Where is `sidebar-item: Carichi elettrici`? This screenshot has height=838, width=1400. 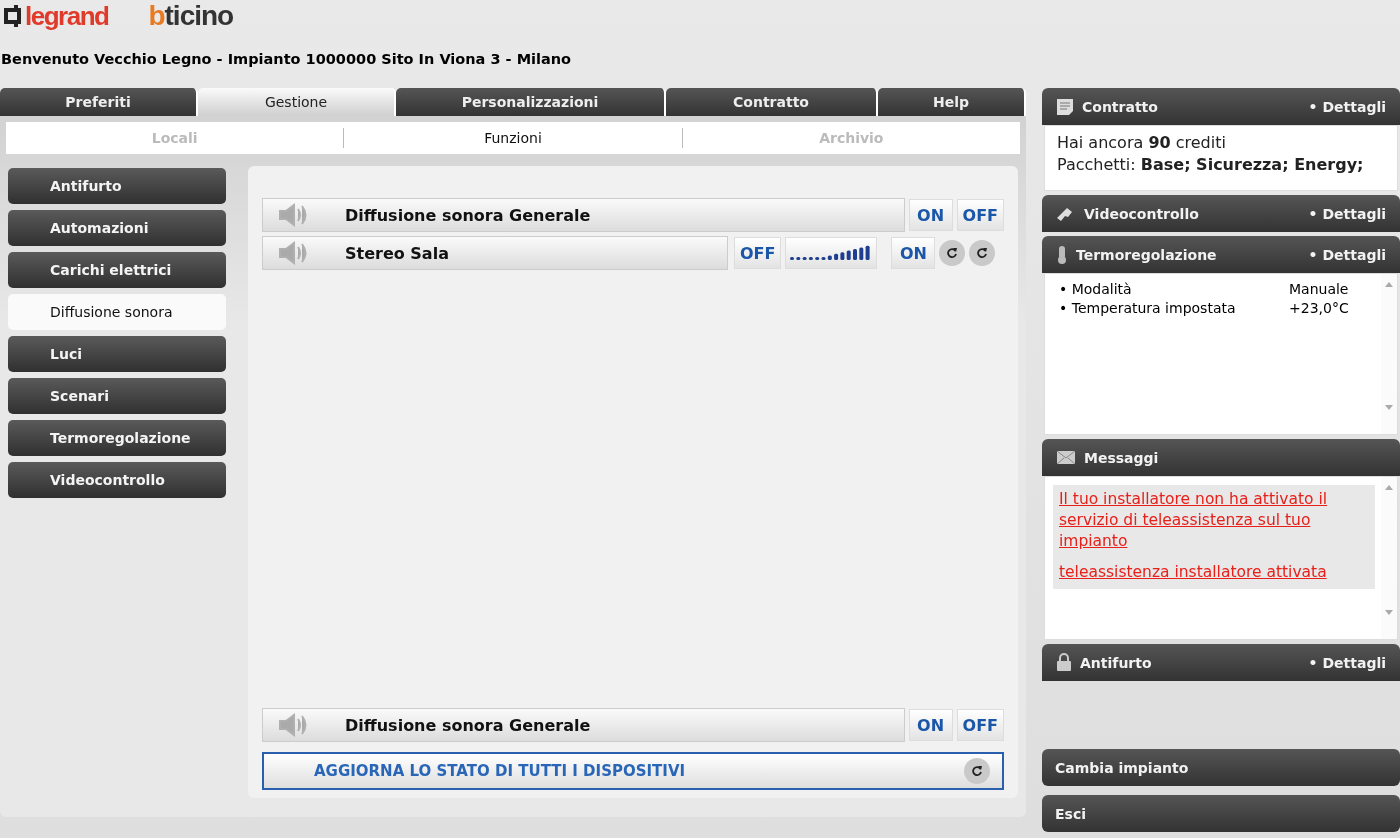
sidebar-item: Carichi elettrici is located at coordinates (117, 270).